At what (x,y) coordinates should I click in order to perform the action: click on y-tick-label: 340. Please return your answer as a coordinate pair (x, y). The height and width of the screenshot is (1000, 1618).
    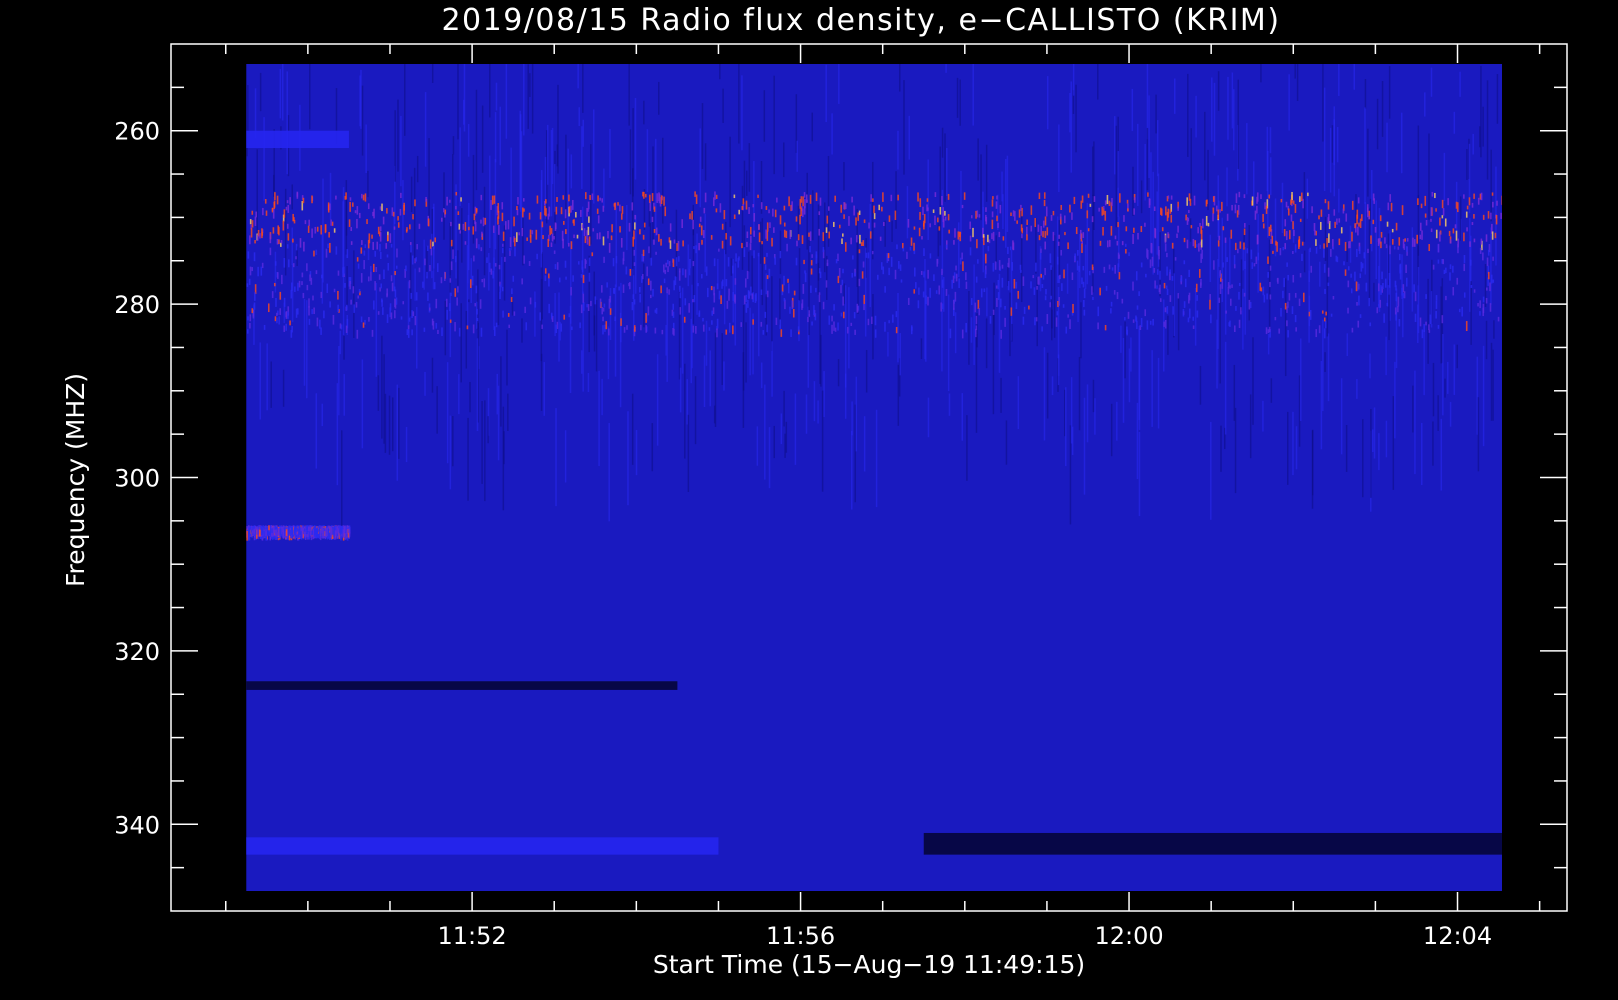
    Looking at the image, I should click on (137, 825).